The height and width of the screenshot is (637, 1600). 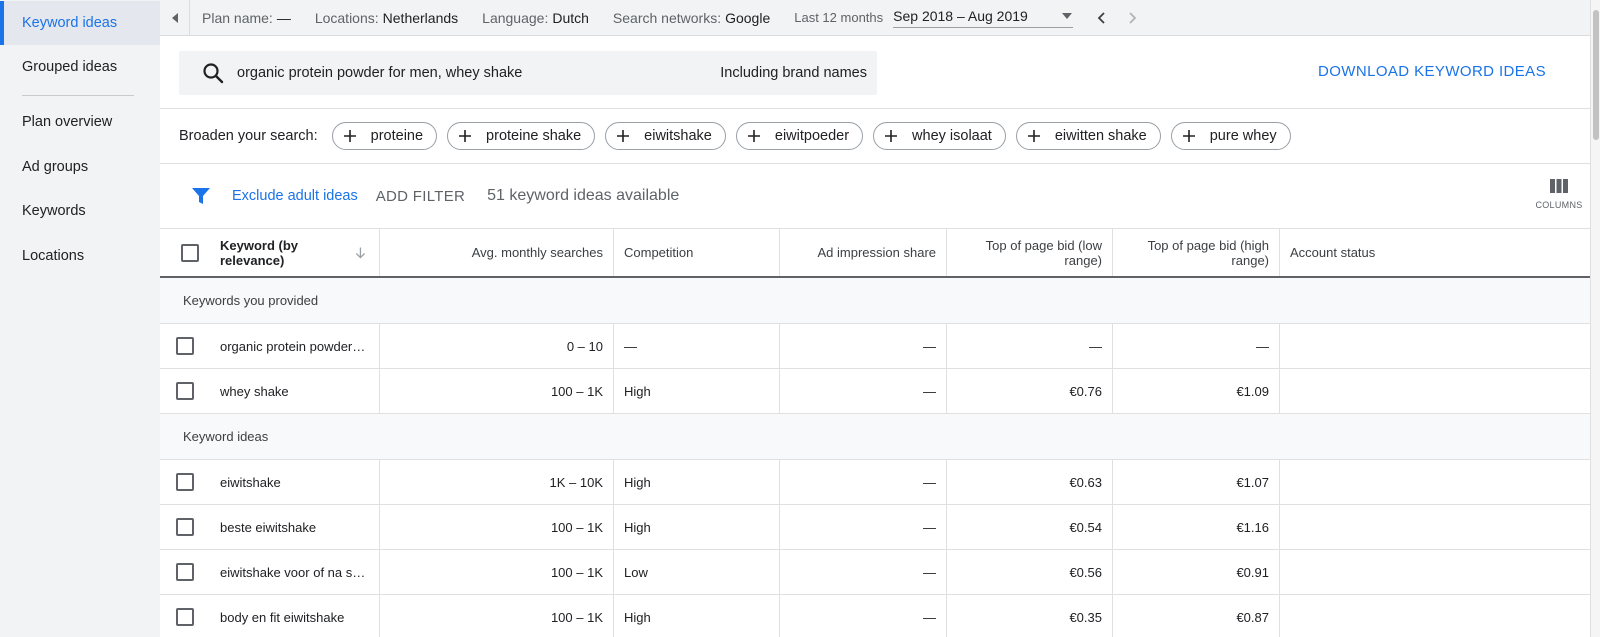 I want to click on sort-arrow-down-icon, so click(x=360, y=252).